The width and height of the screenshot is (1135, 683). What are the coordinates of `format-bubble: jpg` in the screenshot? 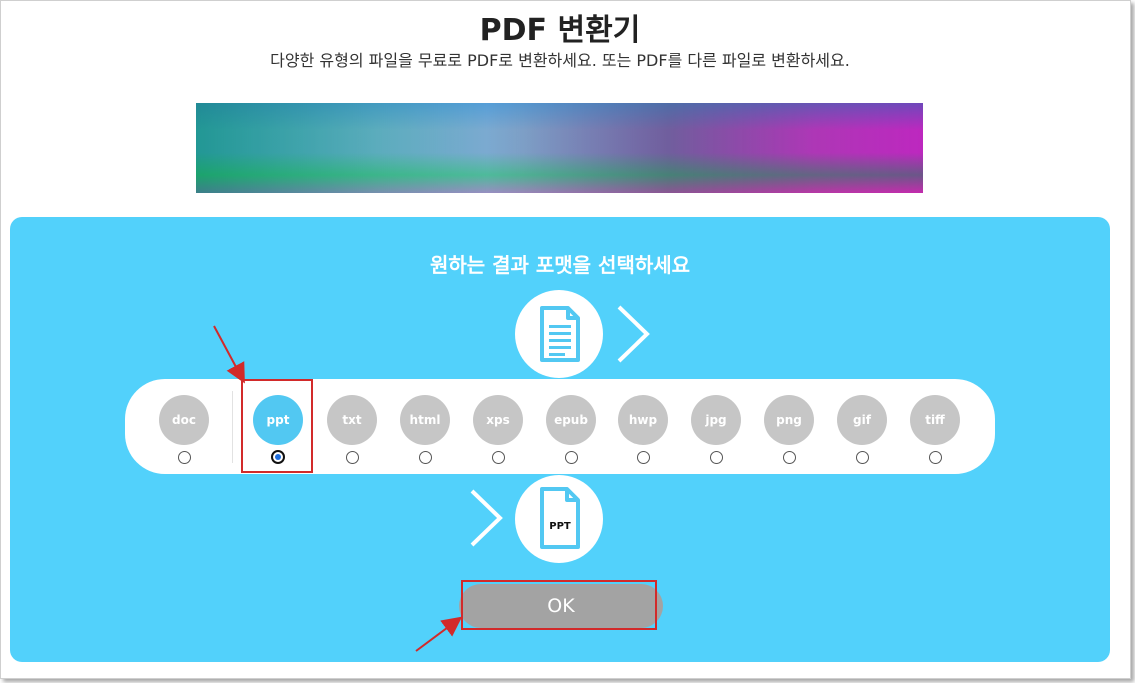 It's located at (716, 420).